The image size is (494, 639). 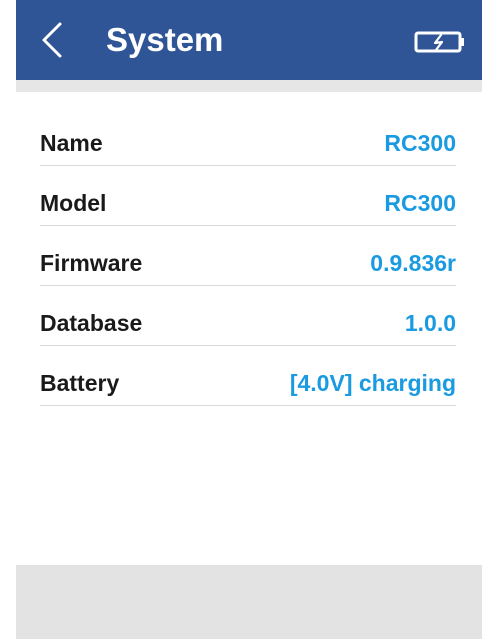 I want to click on list-item-firmware: Firmware 0.9.836r, so click(x=248, y=268).